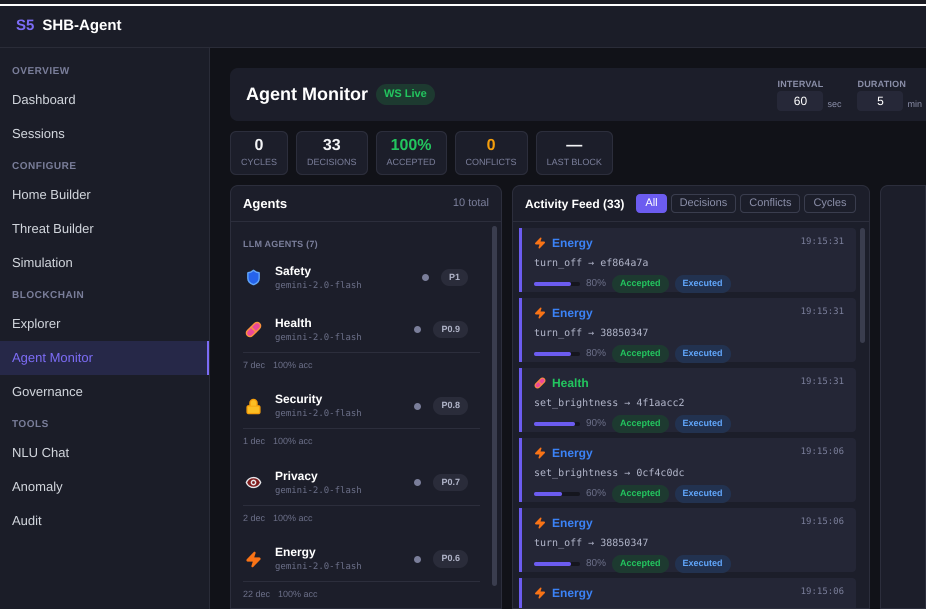  I want to click on stat-value: 100%, so click(411, 146).